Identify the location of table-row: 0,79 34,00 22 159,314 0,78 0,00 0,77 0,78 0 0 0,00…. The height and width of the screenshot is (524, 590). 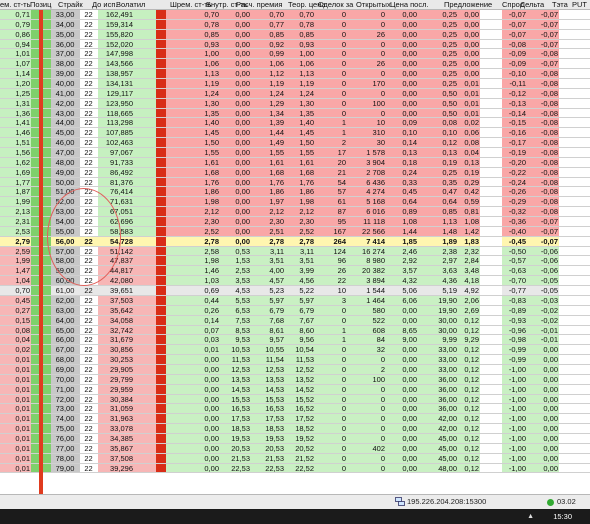
(295, 24).